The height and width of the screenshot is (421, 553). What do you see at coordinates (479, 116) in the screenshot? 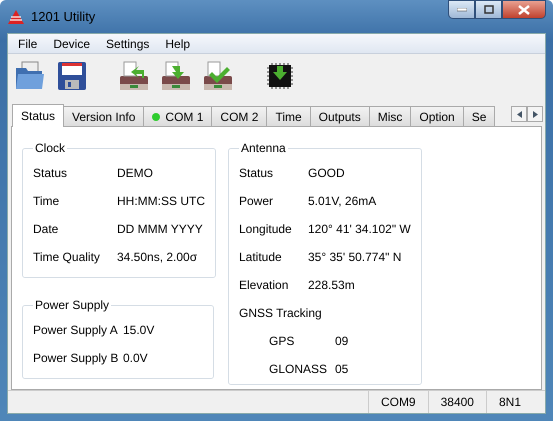
I see `tab: Se` at bounding box center [479, 116].